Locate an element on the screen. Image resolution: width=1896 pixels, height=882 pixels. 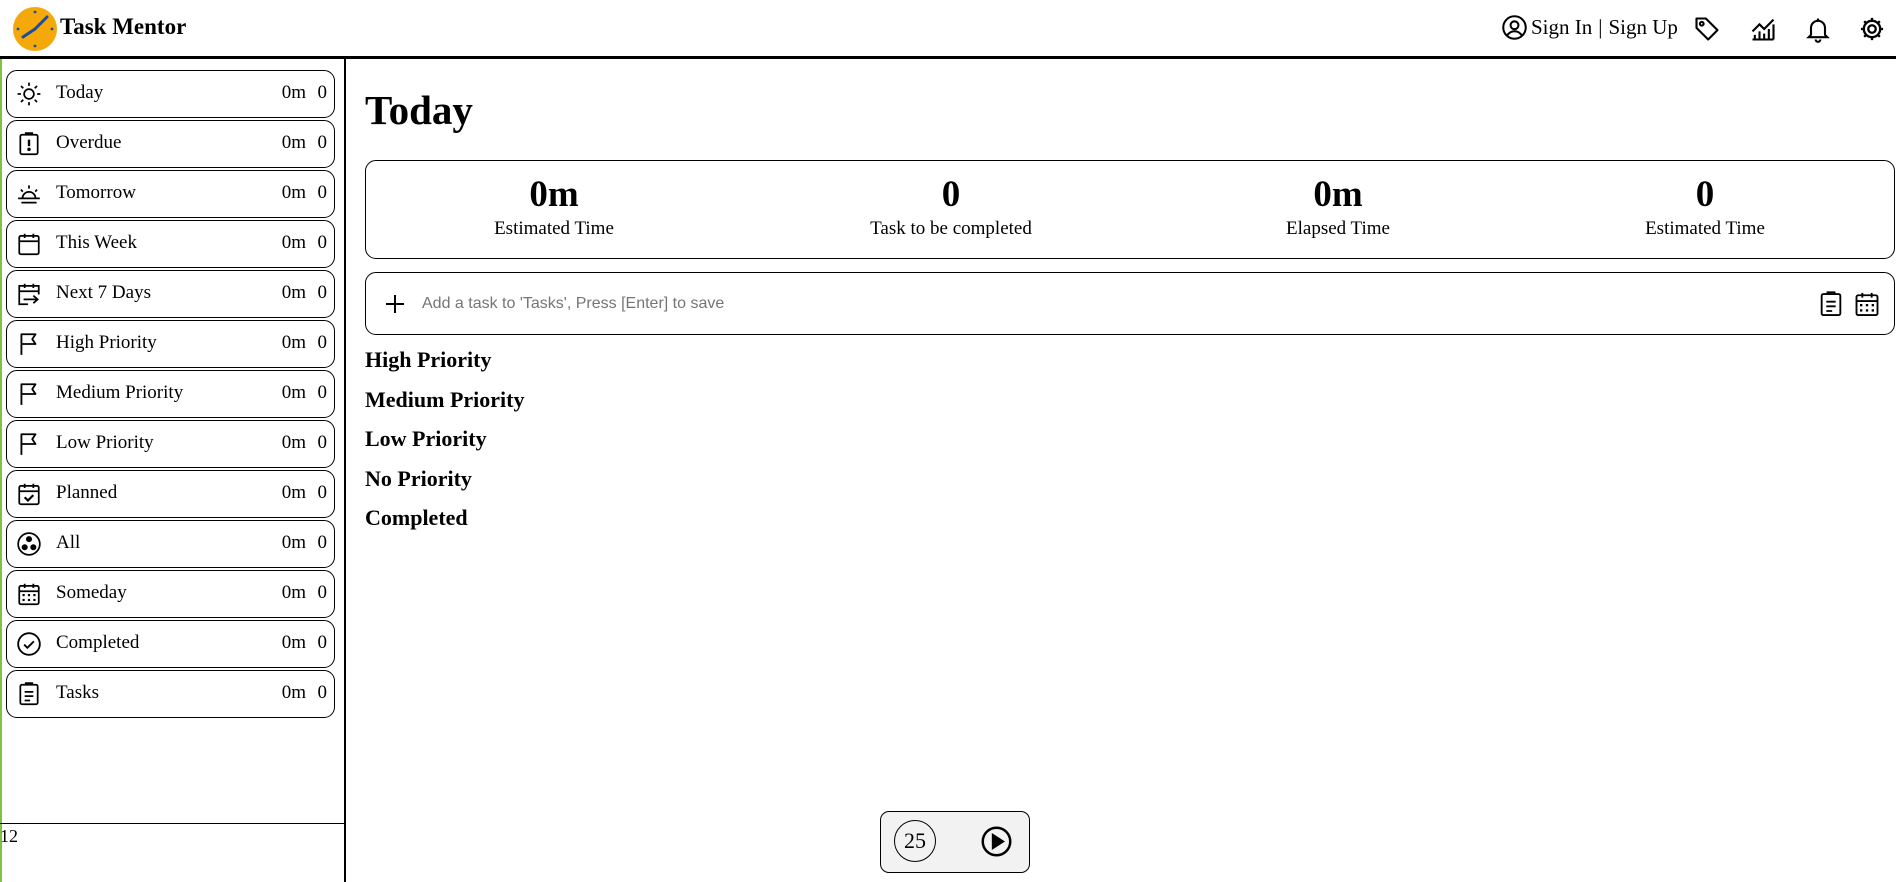
sidebar-item-label: Tomorrow is located at coordinates (96, 192).